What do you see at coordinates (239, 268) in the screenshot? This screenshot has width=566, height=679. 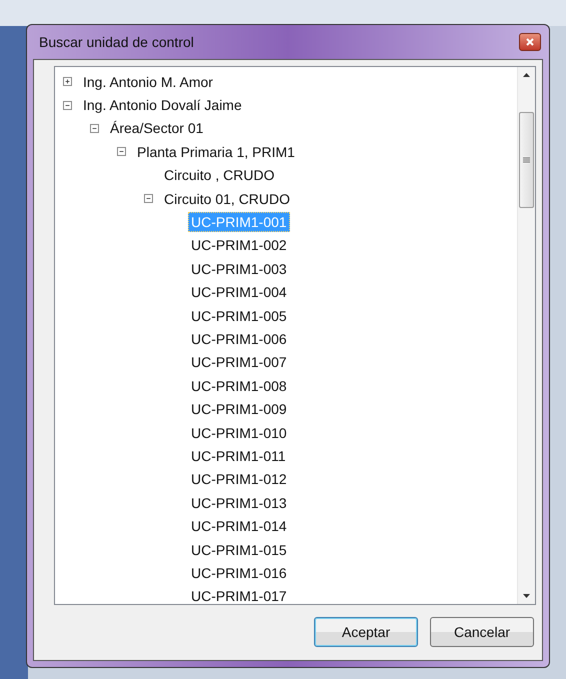 I see `tree-item: UC-PRIM1-003` at bounding box center [239, 268].